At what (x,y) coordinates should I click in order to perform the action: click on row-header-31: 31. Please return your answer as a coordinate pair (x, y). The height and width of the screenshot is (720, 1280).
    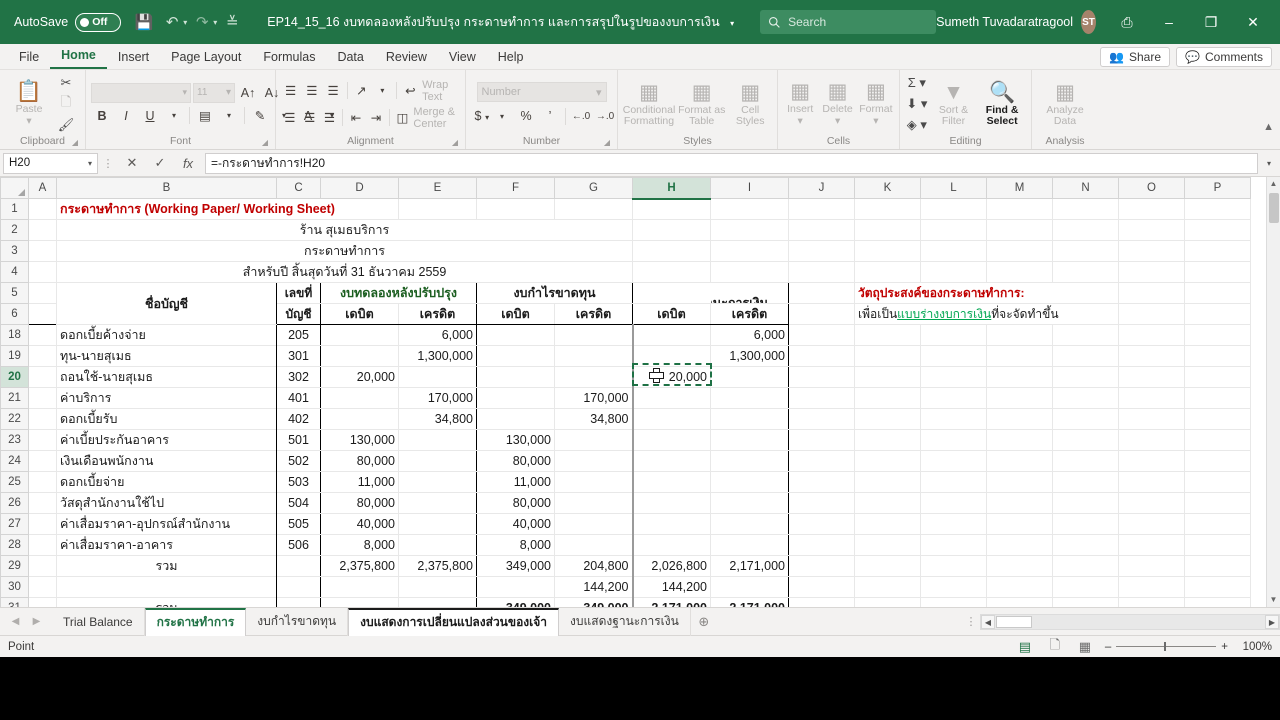
    Looking at the image, I should click on (14, 601).